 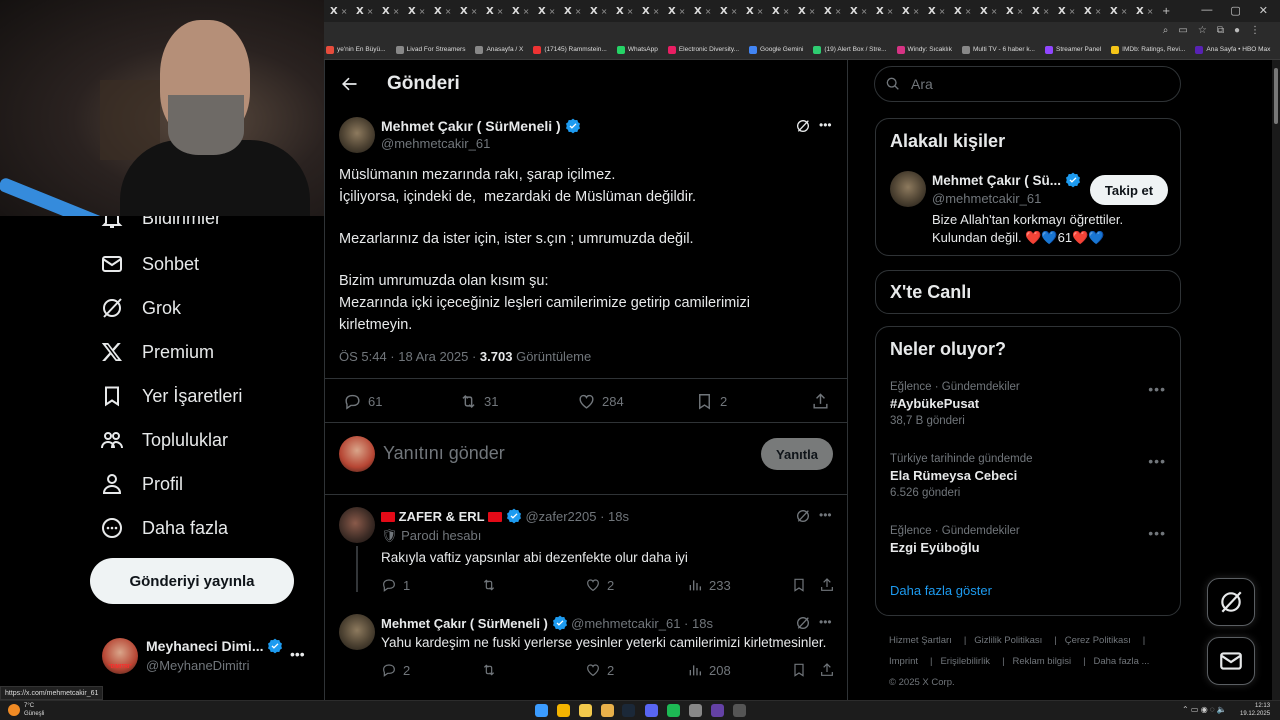 What do you see at coordinates (903, 661) in the screenshot?
I see `footer-link: Imprint` at bounding box center [903, 661].